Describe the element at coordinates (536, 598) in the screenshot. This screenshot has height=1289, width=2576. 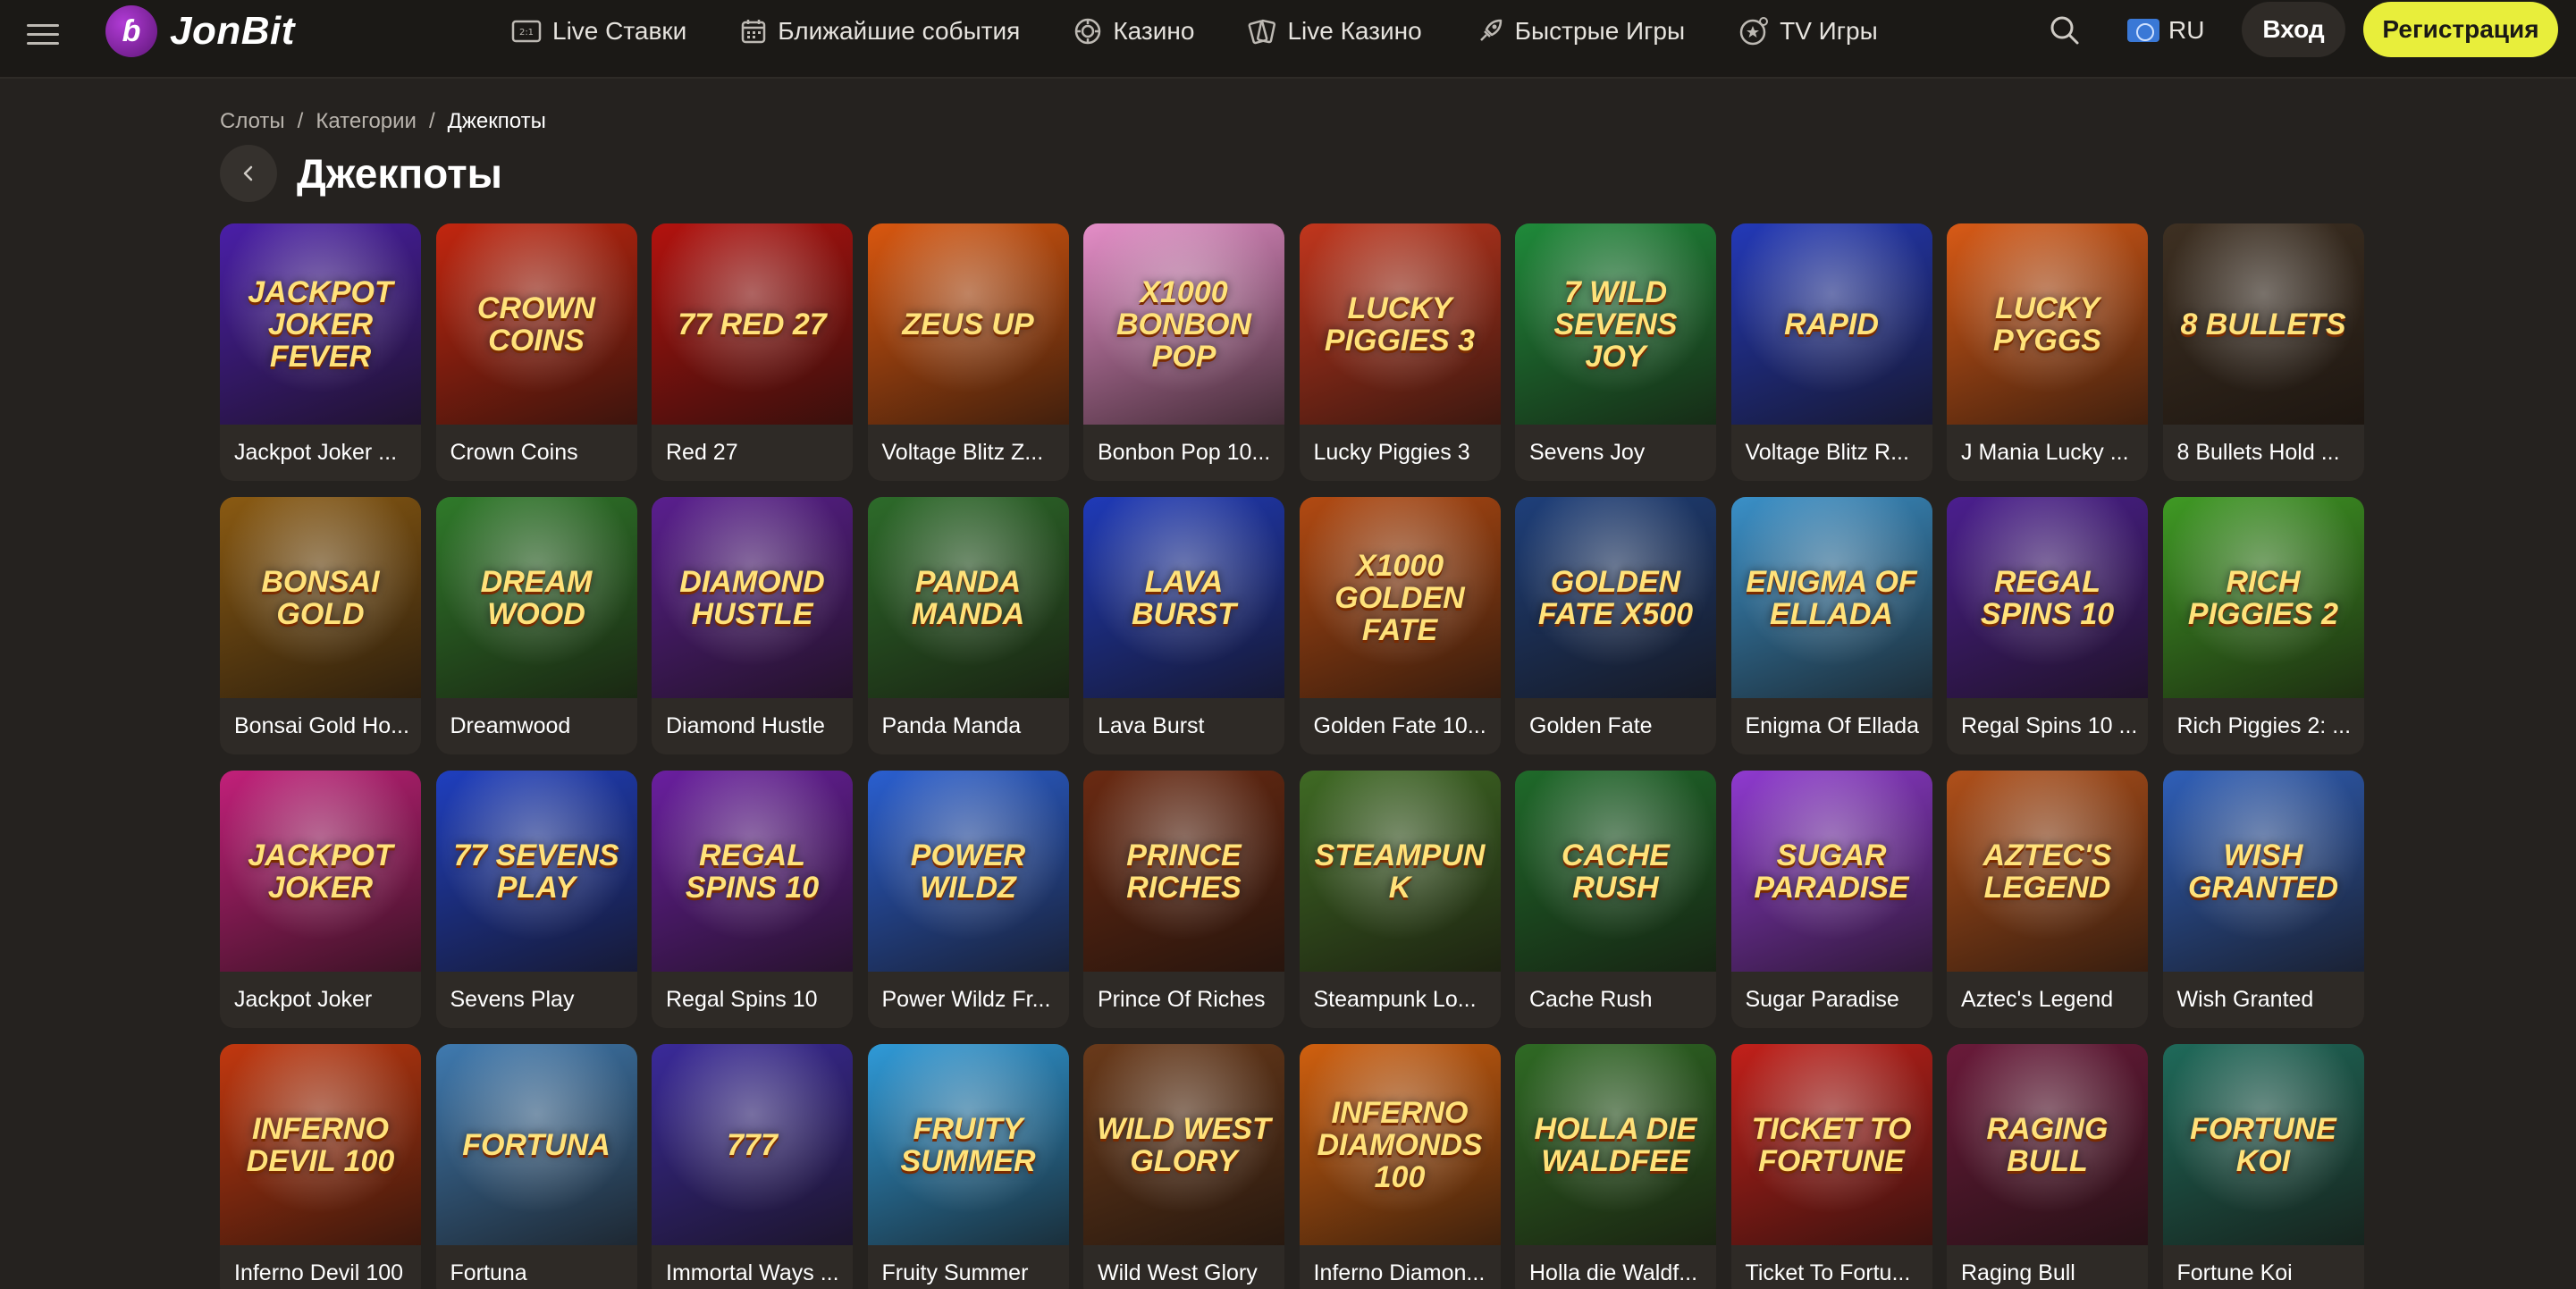
I see `game-thumbnail: Dream Wood` at that location.